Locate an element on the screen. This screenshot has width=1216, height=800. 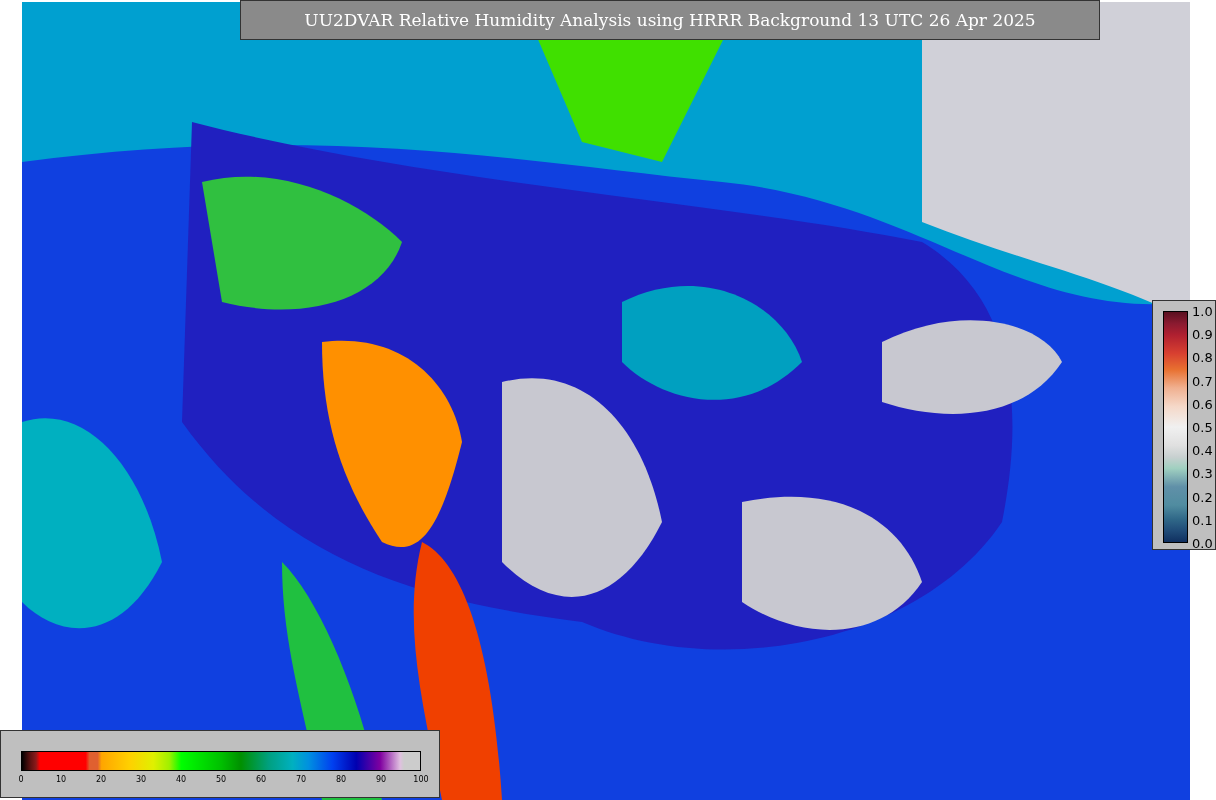
tick-label: 0.9 is located at coordinates (1202, 334).